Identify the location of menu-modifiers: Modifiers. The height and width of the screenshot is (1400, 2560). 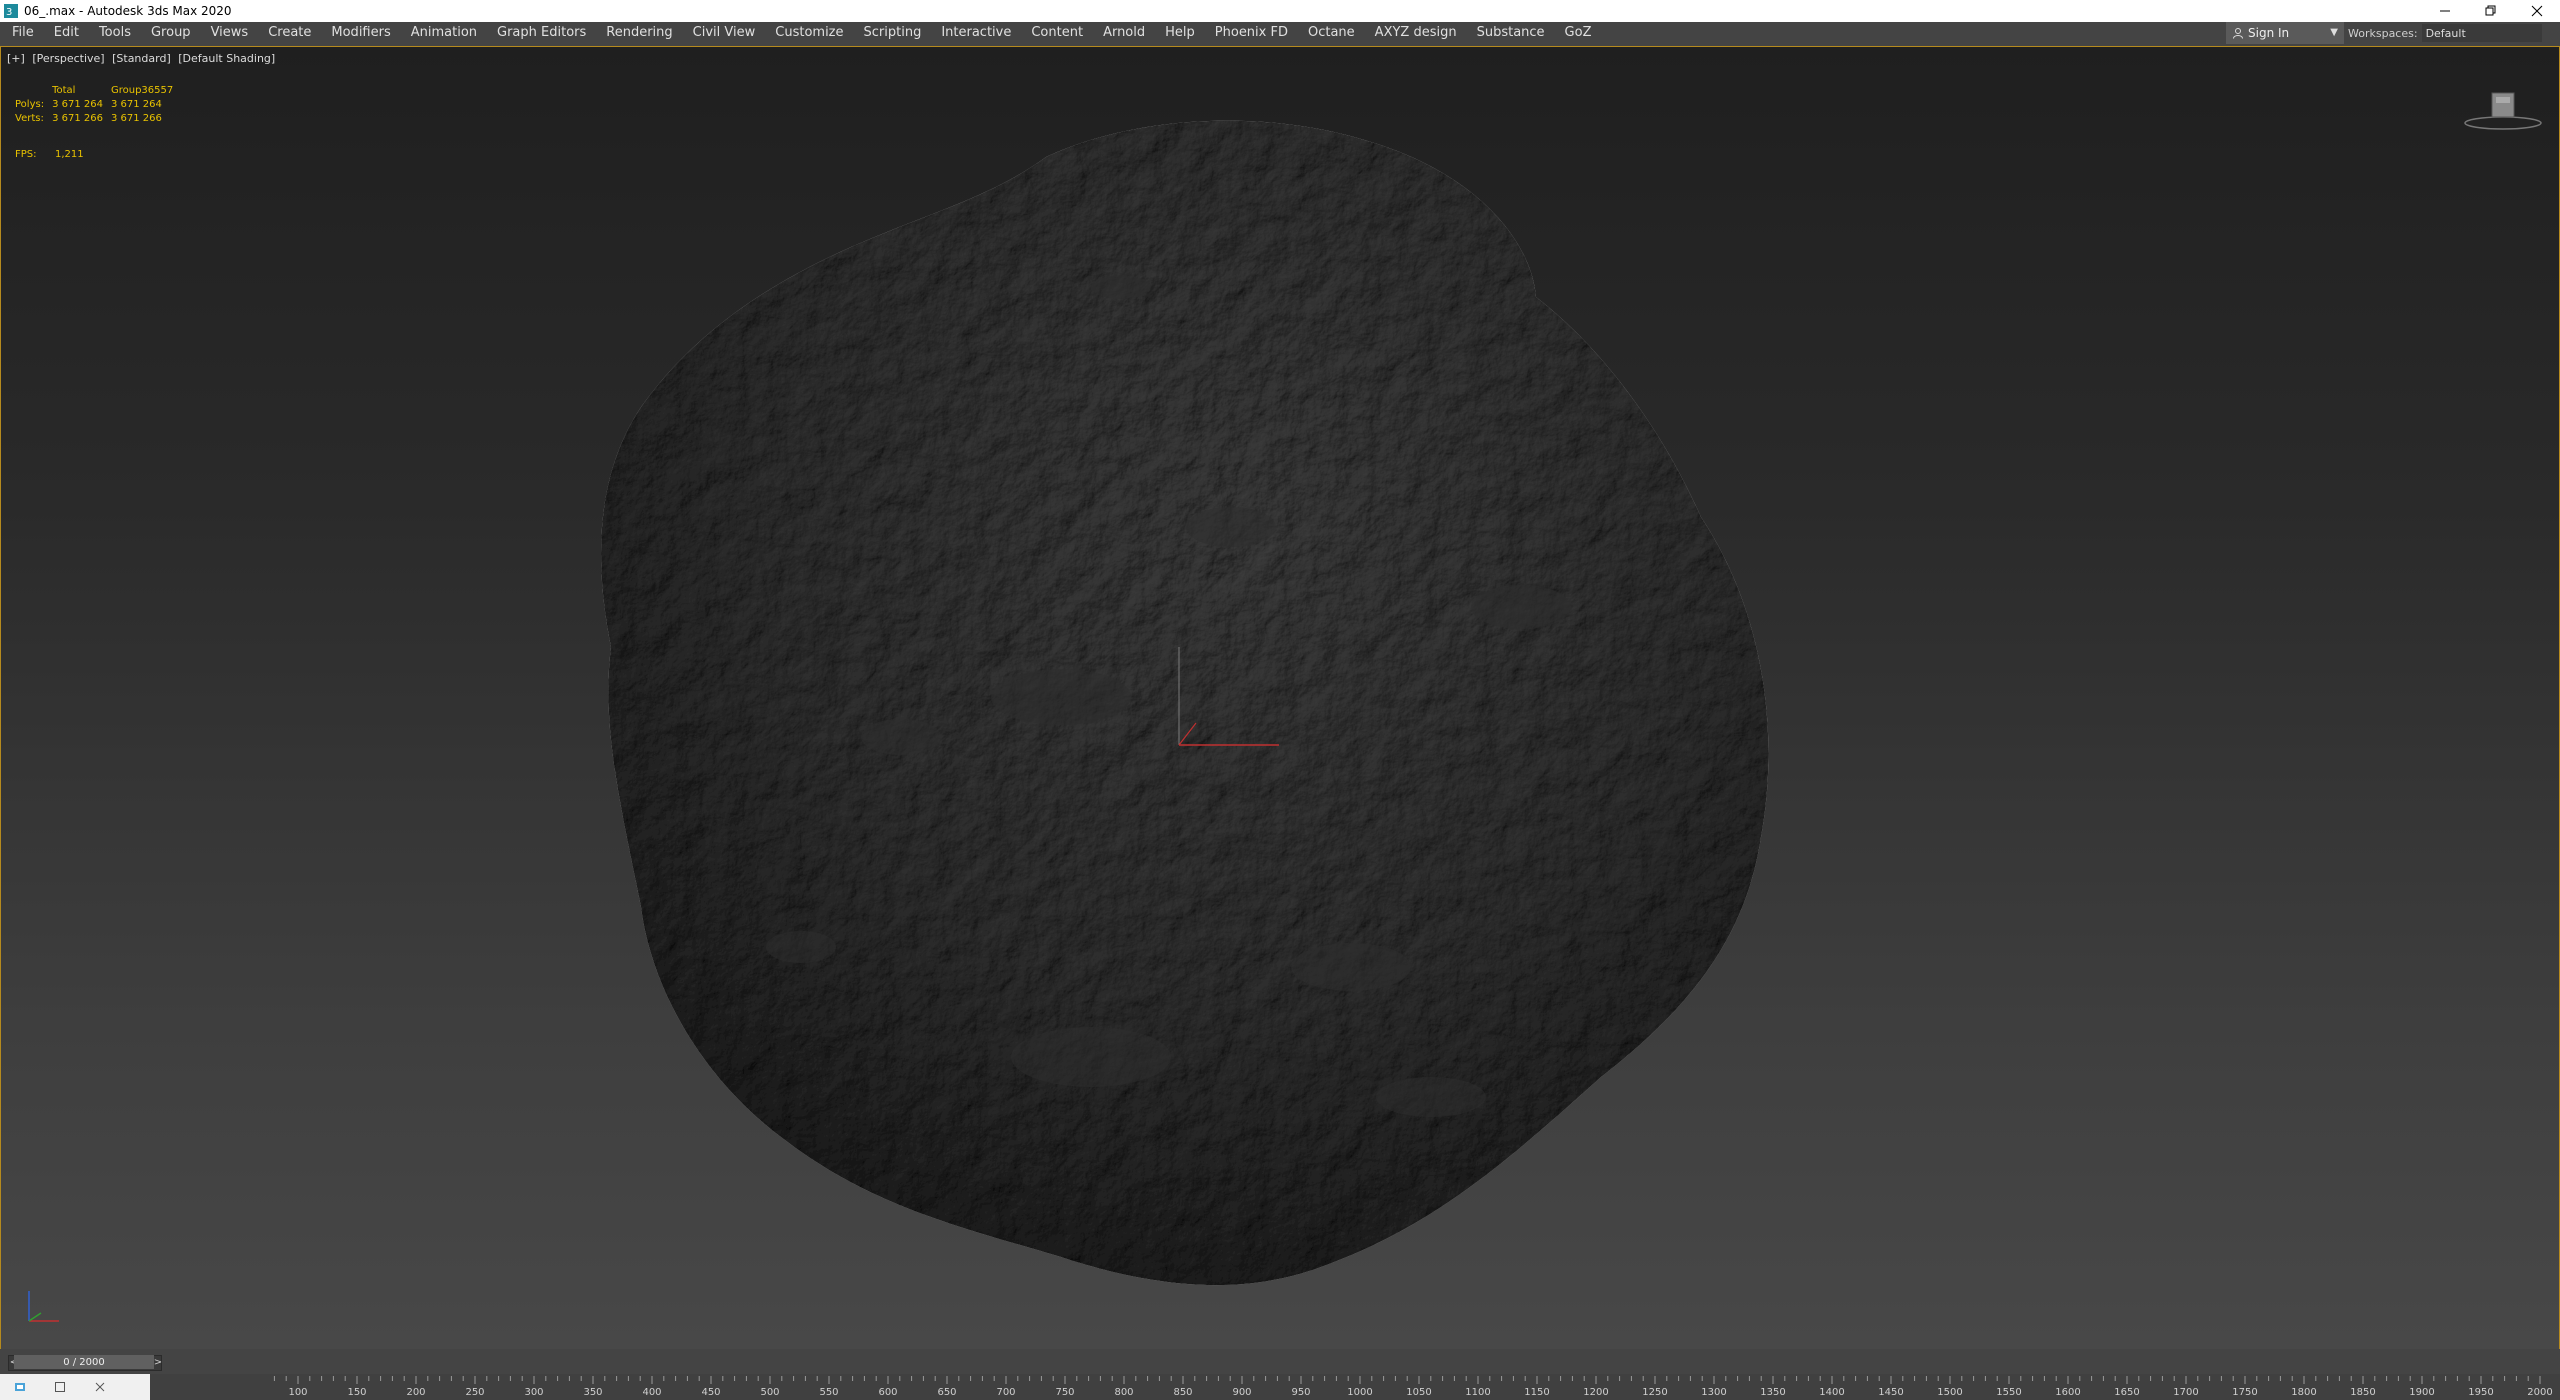
(360, 33).